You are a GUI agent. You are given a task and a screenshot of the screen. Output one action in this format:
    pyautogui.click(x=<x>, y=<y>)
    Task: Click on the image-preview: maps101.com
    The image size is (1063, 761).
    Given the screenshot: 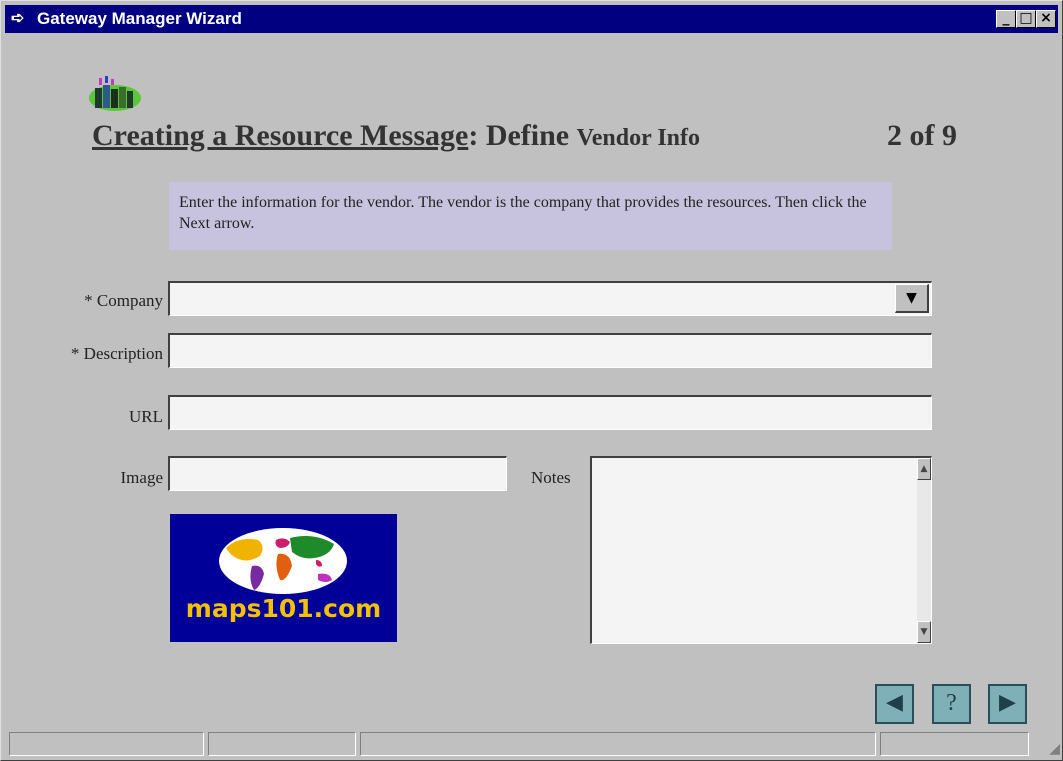 What is the action you would take?
    pyautogui.click(x=283, y=578)
    